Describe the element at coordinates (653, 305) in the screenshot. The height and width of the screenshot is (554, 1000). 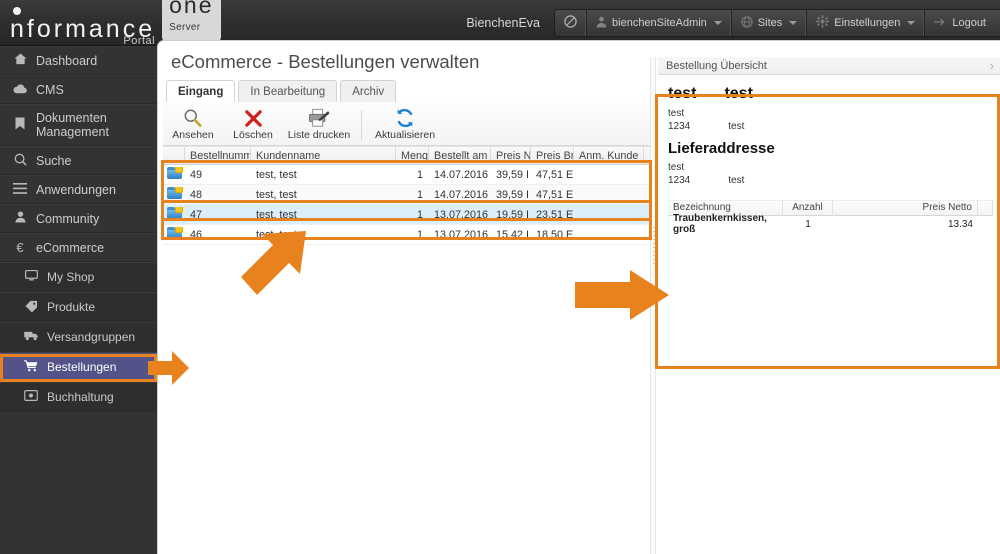
I see `panel-splitter` at that location.